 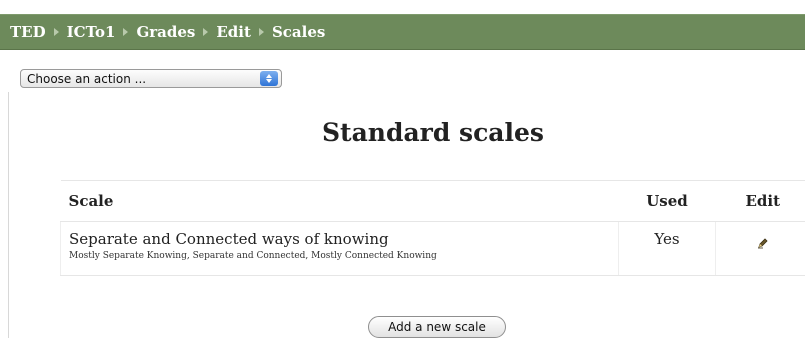 I want to click on breadcrumb-item-edit: Edit, so click(x=233, y=32).